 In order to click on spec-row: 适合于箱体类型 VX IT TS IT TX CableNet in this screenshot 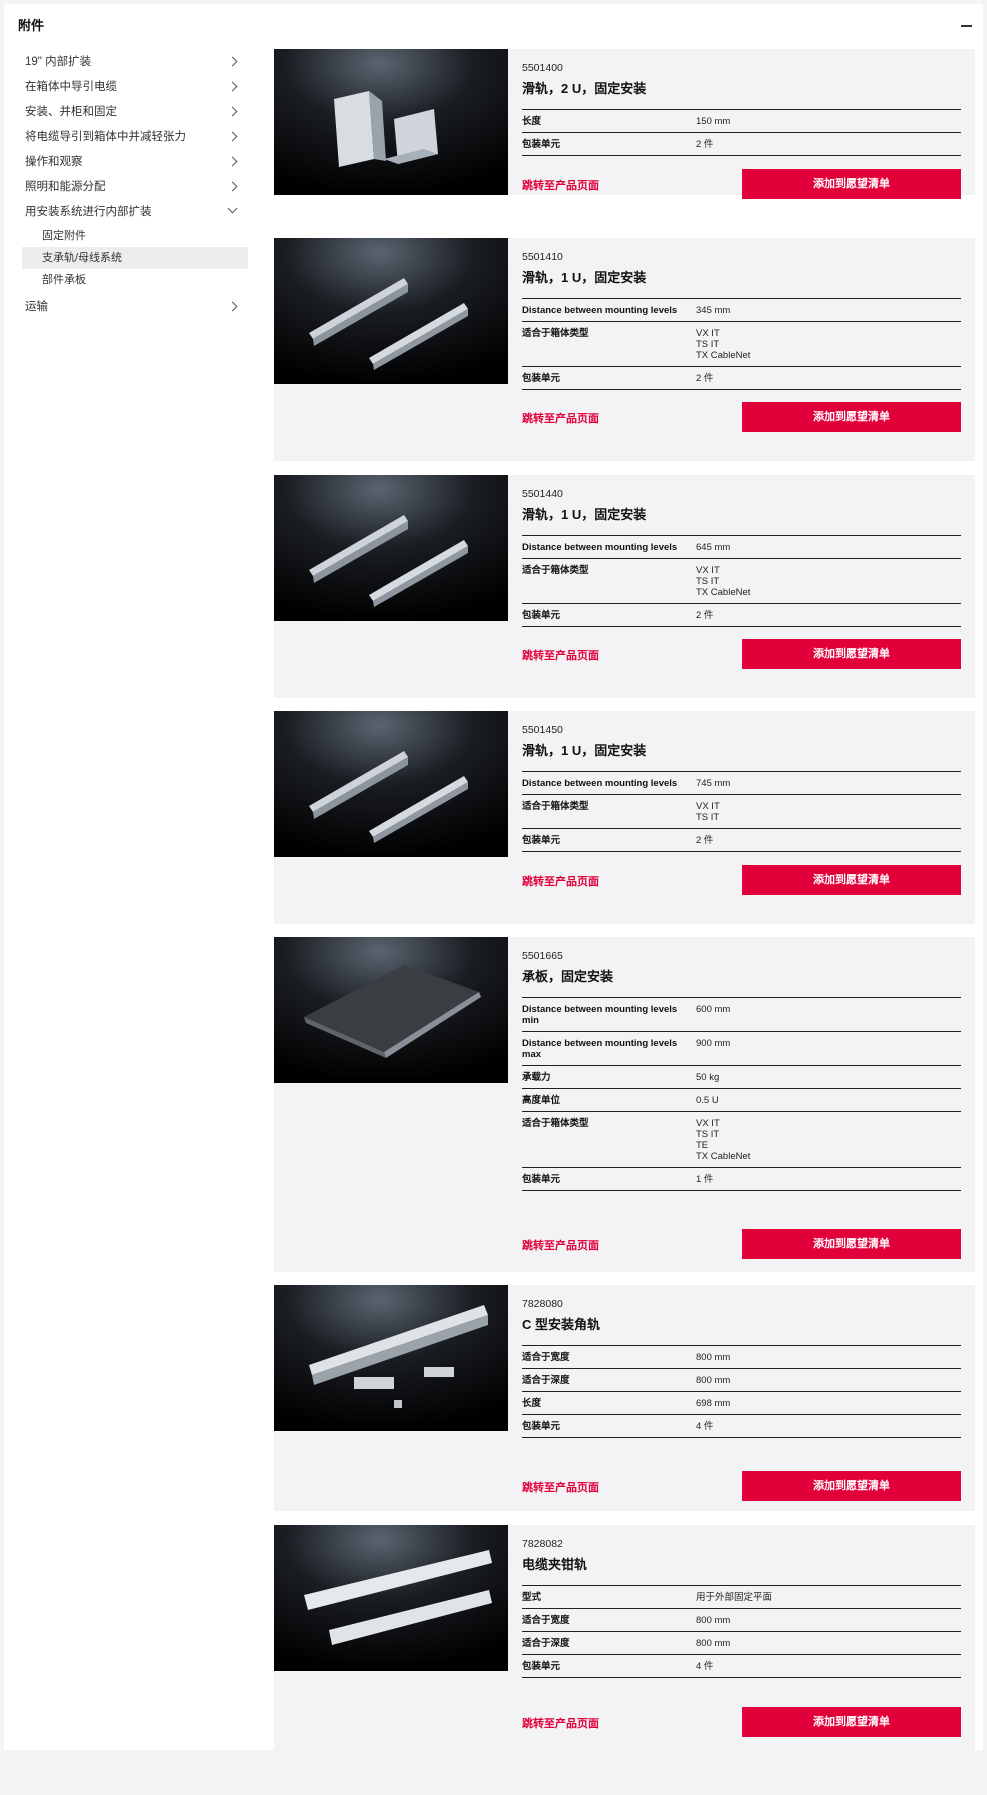, I will do `click(741, 581)`.